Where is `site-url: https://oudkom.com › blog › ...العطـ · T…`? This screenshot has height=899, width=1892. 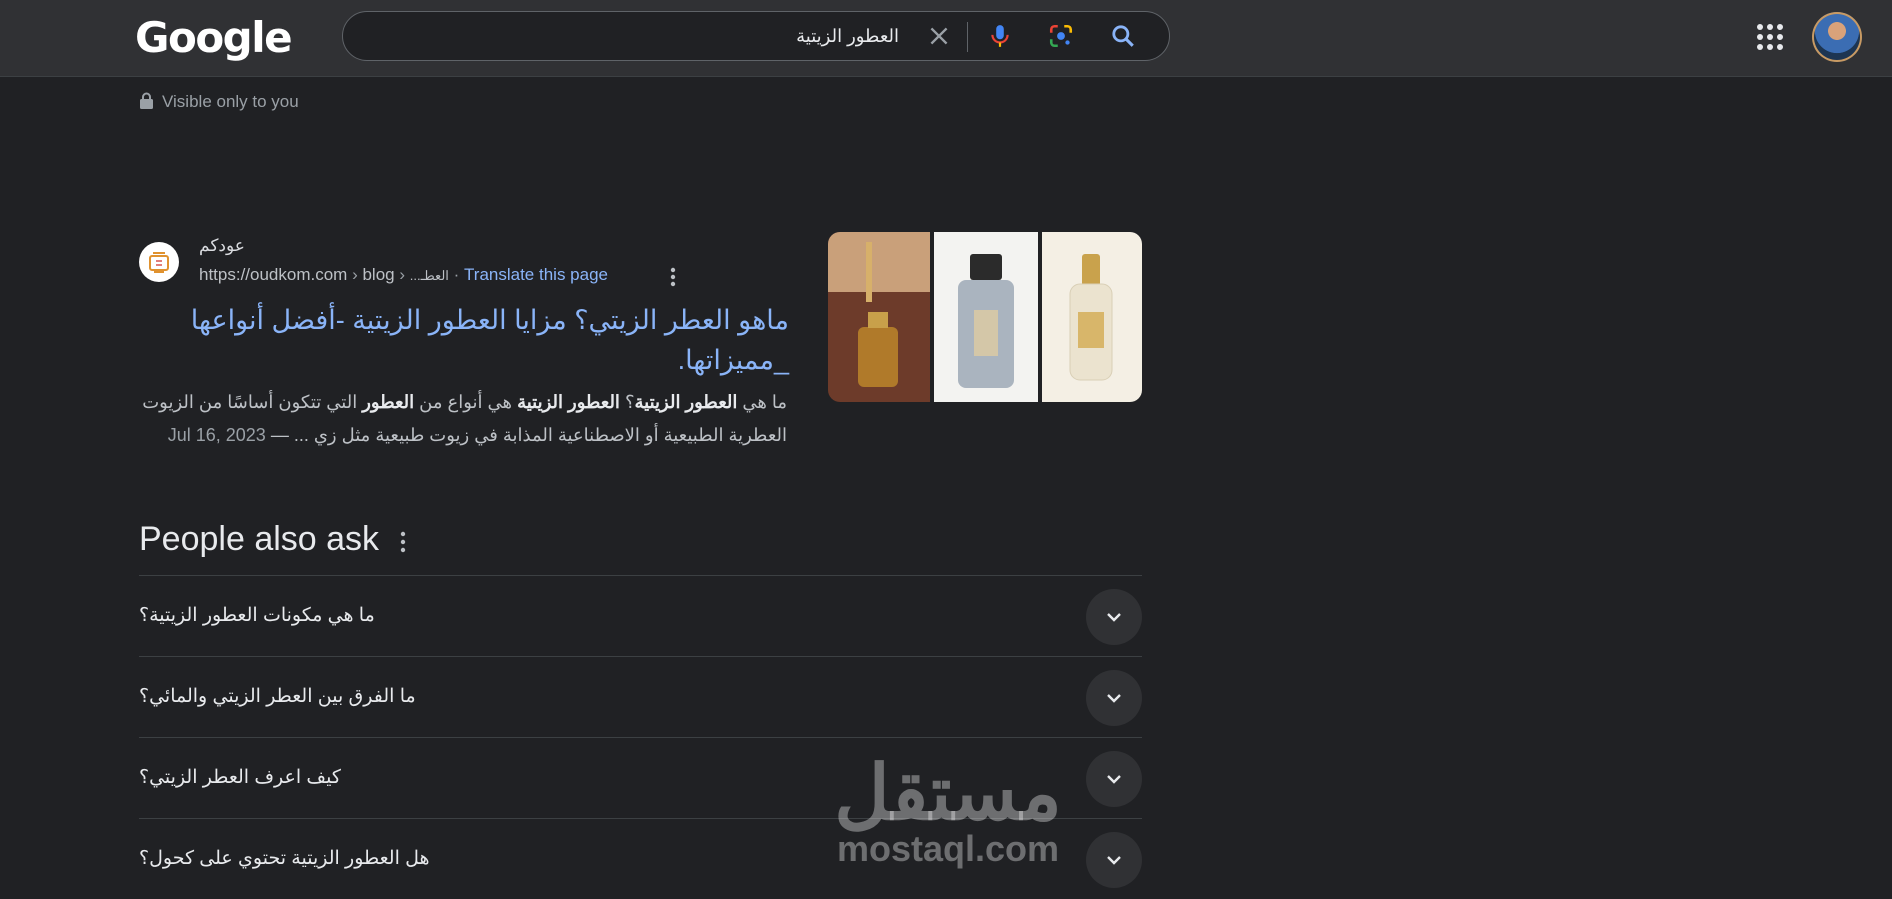 site-url: https://oudkom.com › blog › ...العطـ · T… is located at coordinates (403, 275).